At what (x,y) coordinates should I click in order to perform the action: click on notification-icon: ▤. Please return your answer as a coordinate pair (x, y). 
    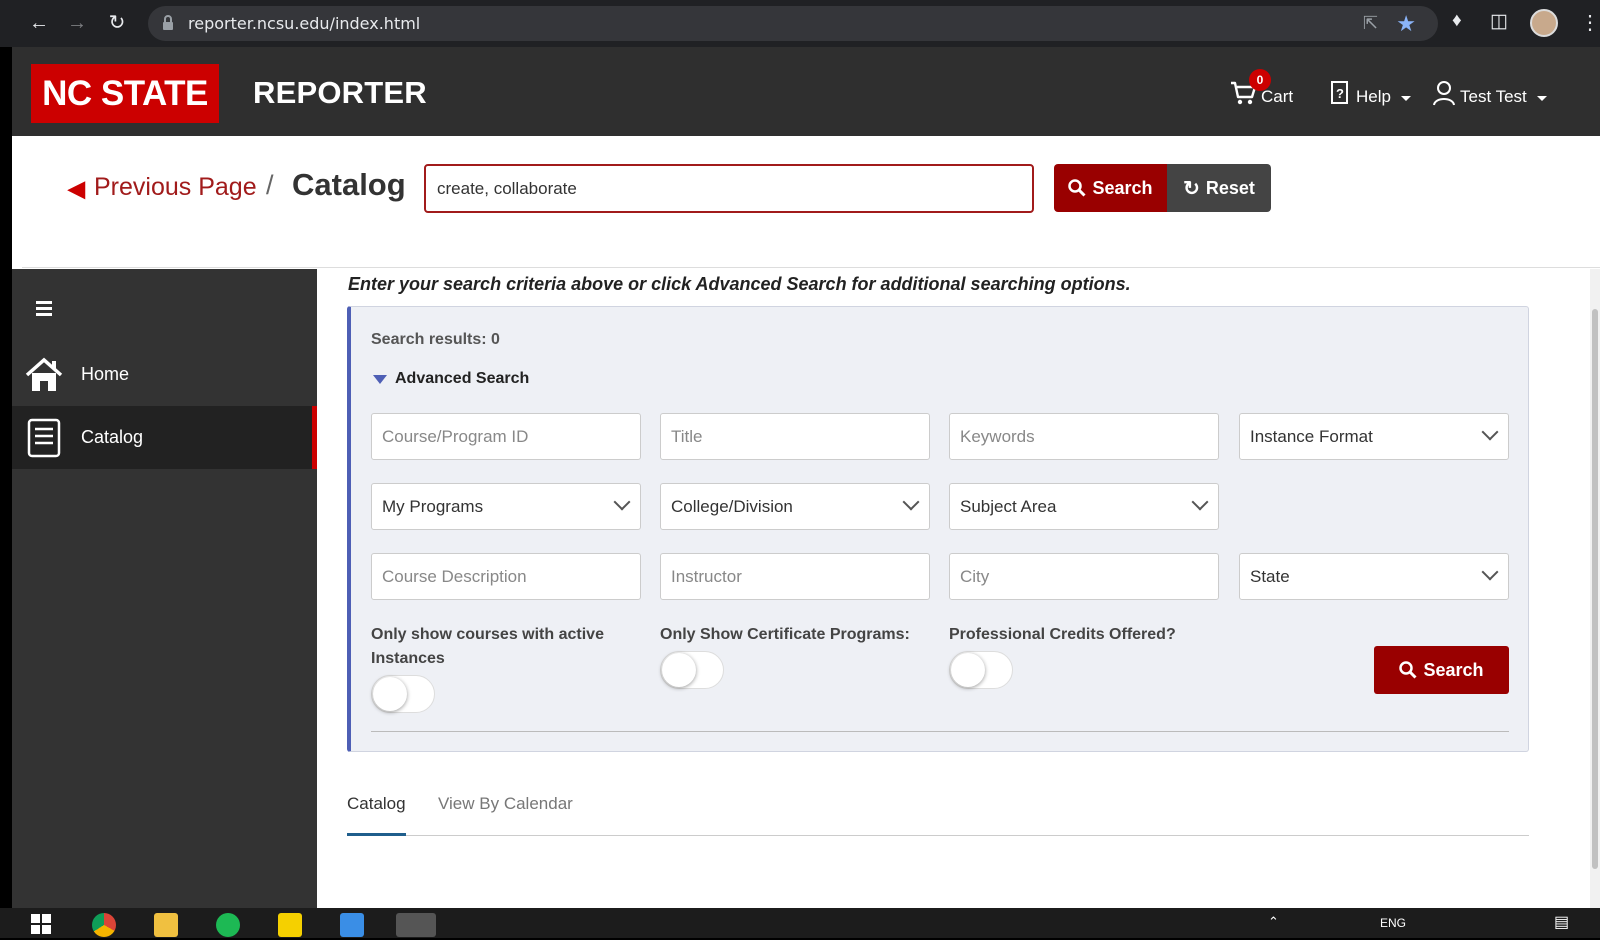
    Looking at the image, I should click on (1561, 922).